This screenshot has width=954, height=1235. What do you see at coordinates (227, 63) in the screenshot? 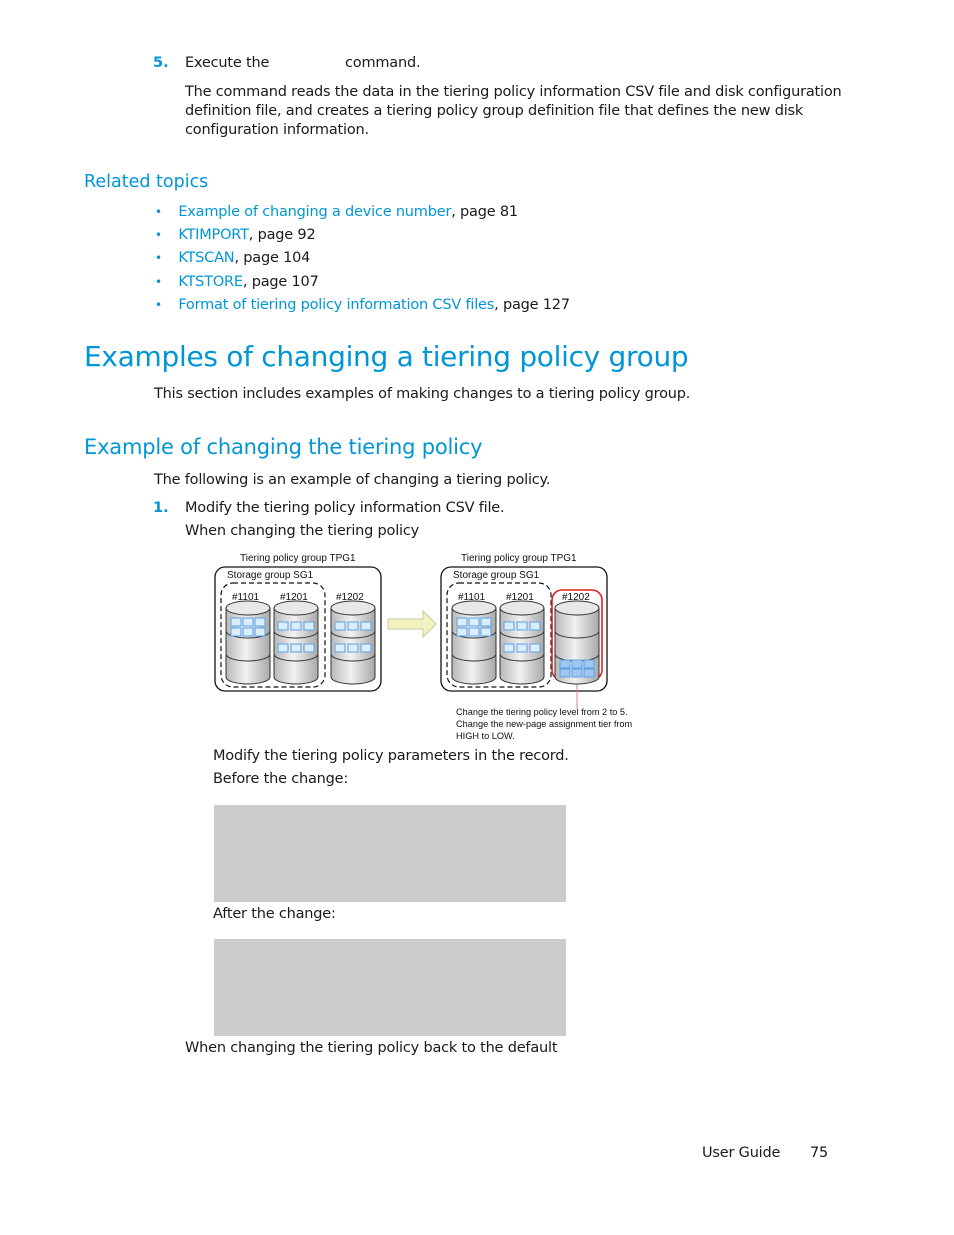
I see `step-text-before: Execute the` at bounding box center [227, 63].